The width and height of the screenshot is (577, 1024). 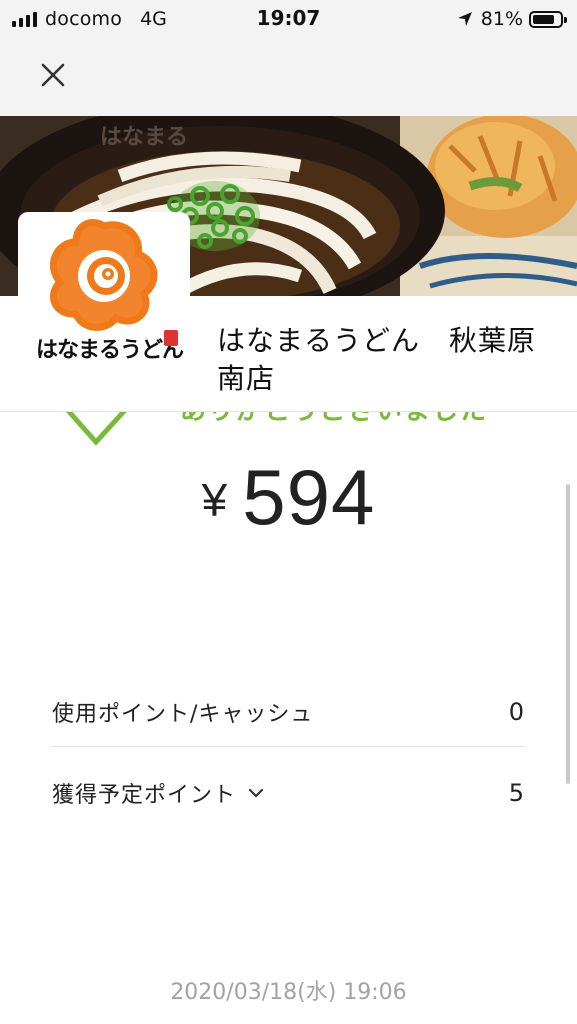 What do you see at coordinates (215, 500) in the screenshot?
I see `currency-symbol: ¥` at bounding box center [215, 500].